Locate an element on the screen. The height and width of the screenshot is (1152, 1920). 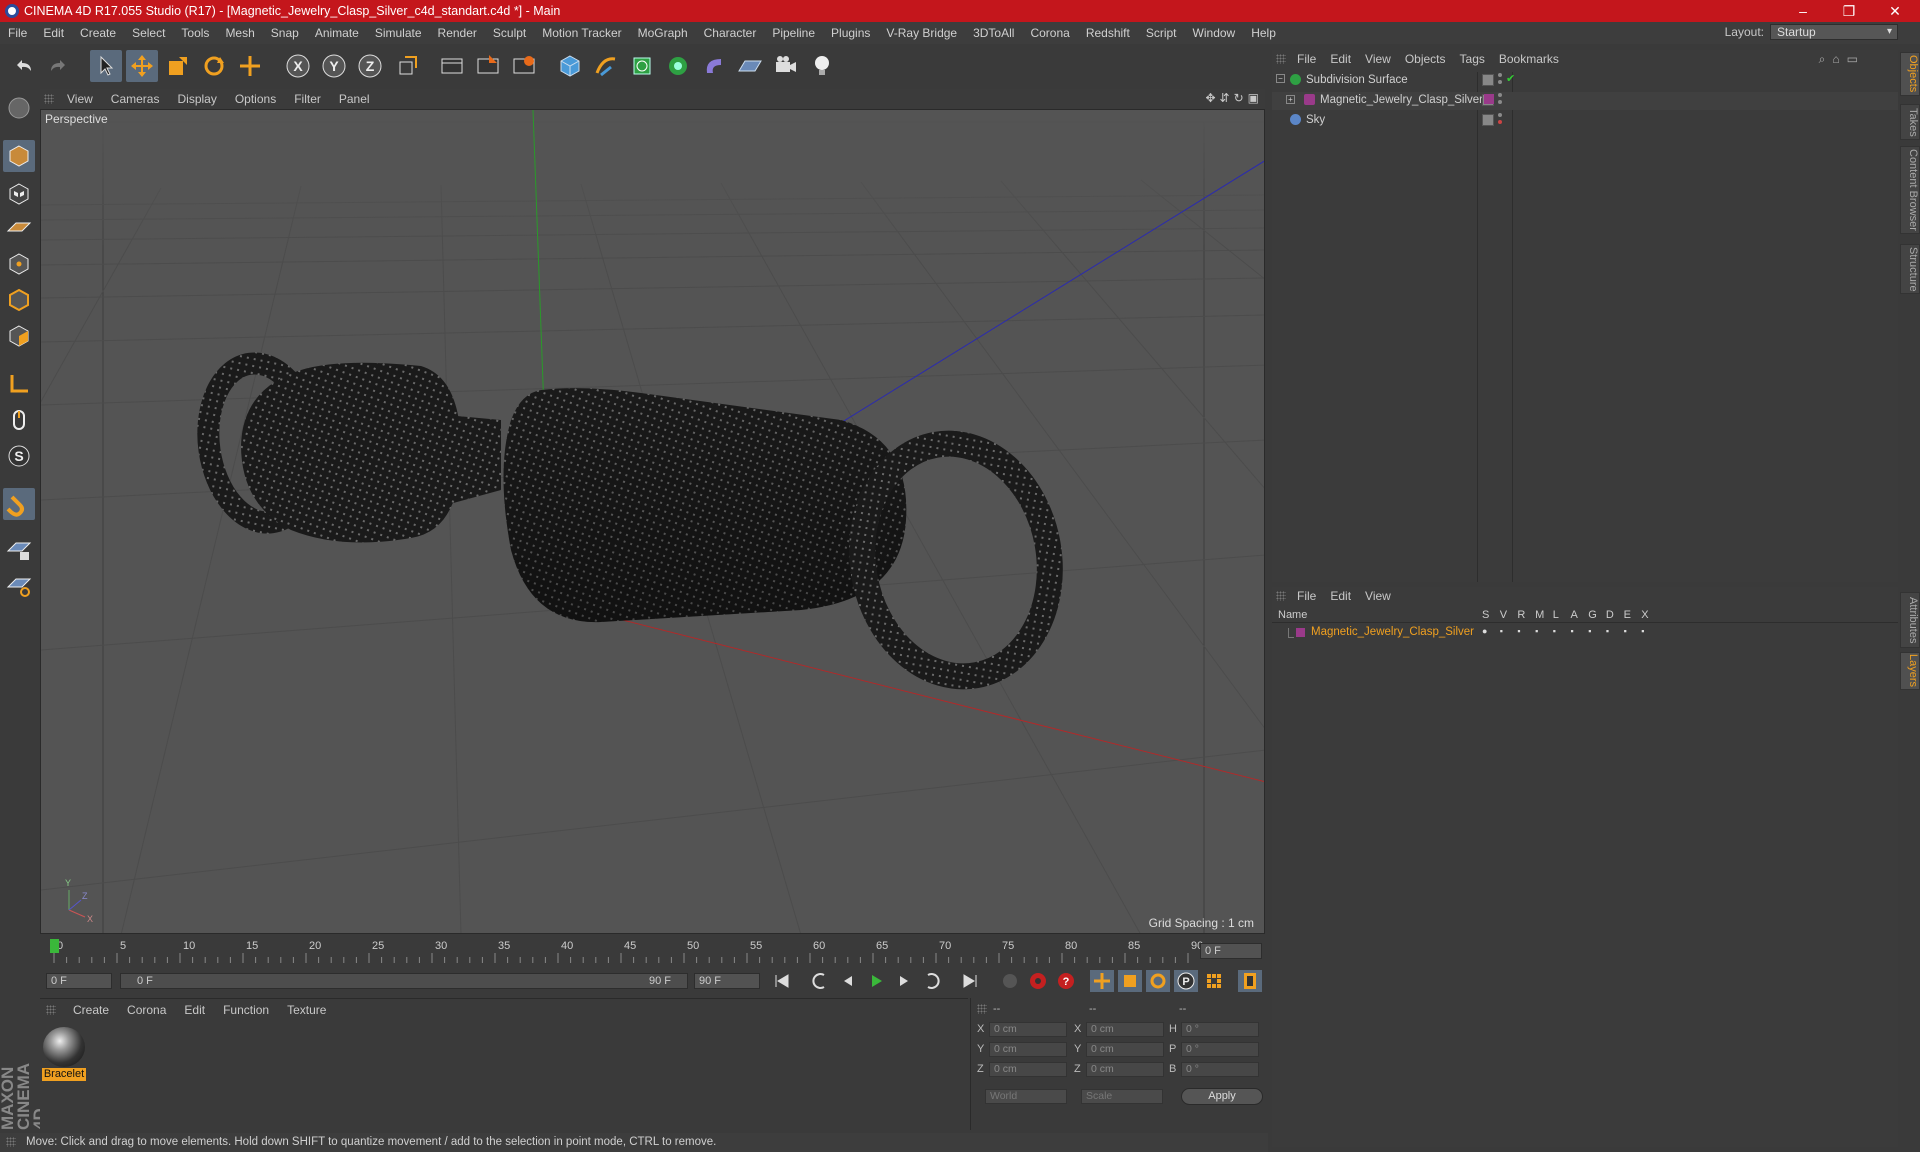
axis-mode-icon is located at coordinates (19, 384).